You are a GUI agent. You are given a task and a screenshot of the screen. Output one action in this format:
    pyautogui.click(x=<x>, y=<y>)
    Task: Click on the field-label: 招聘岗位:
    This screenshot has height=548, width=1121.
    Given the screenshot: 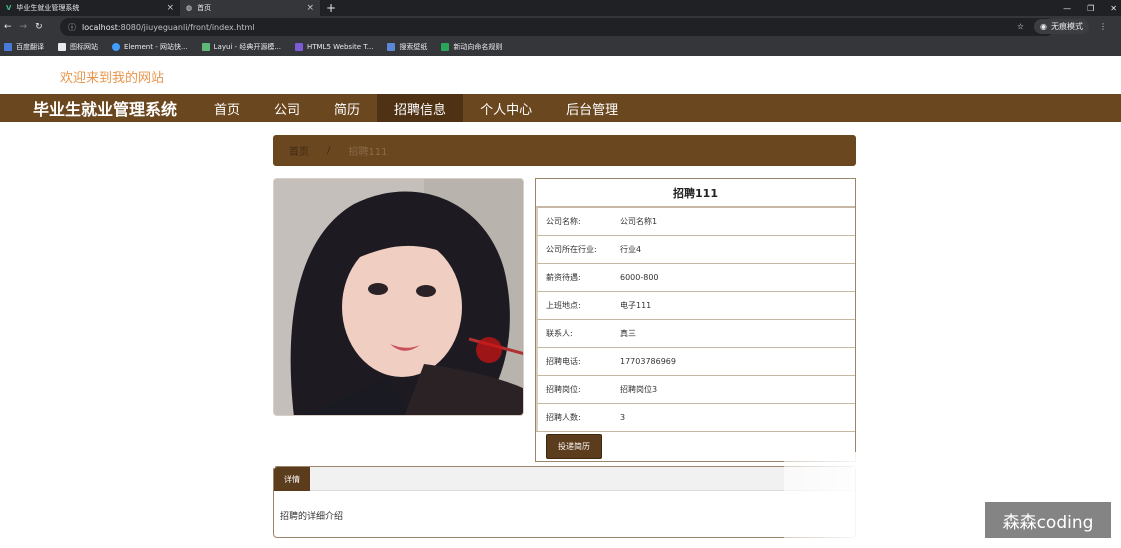 What is the action you would take?
    pyautogui.click(x=563, y=389)
    